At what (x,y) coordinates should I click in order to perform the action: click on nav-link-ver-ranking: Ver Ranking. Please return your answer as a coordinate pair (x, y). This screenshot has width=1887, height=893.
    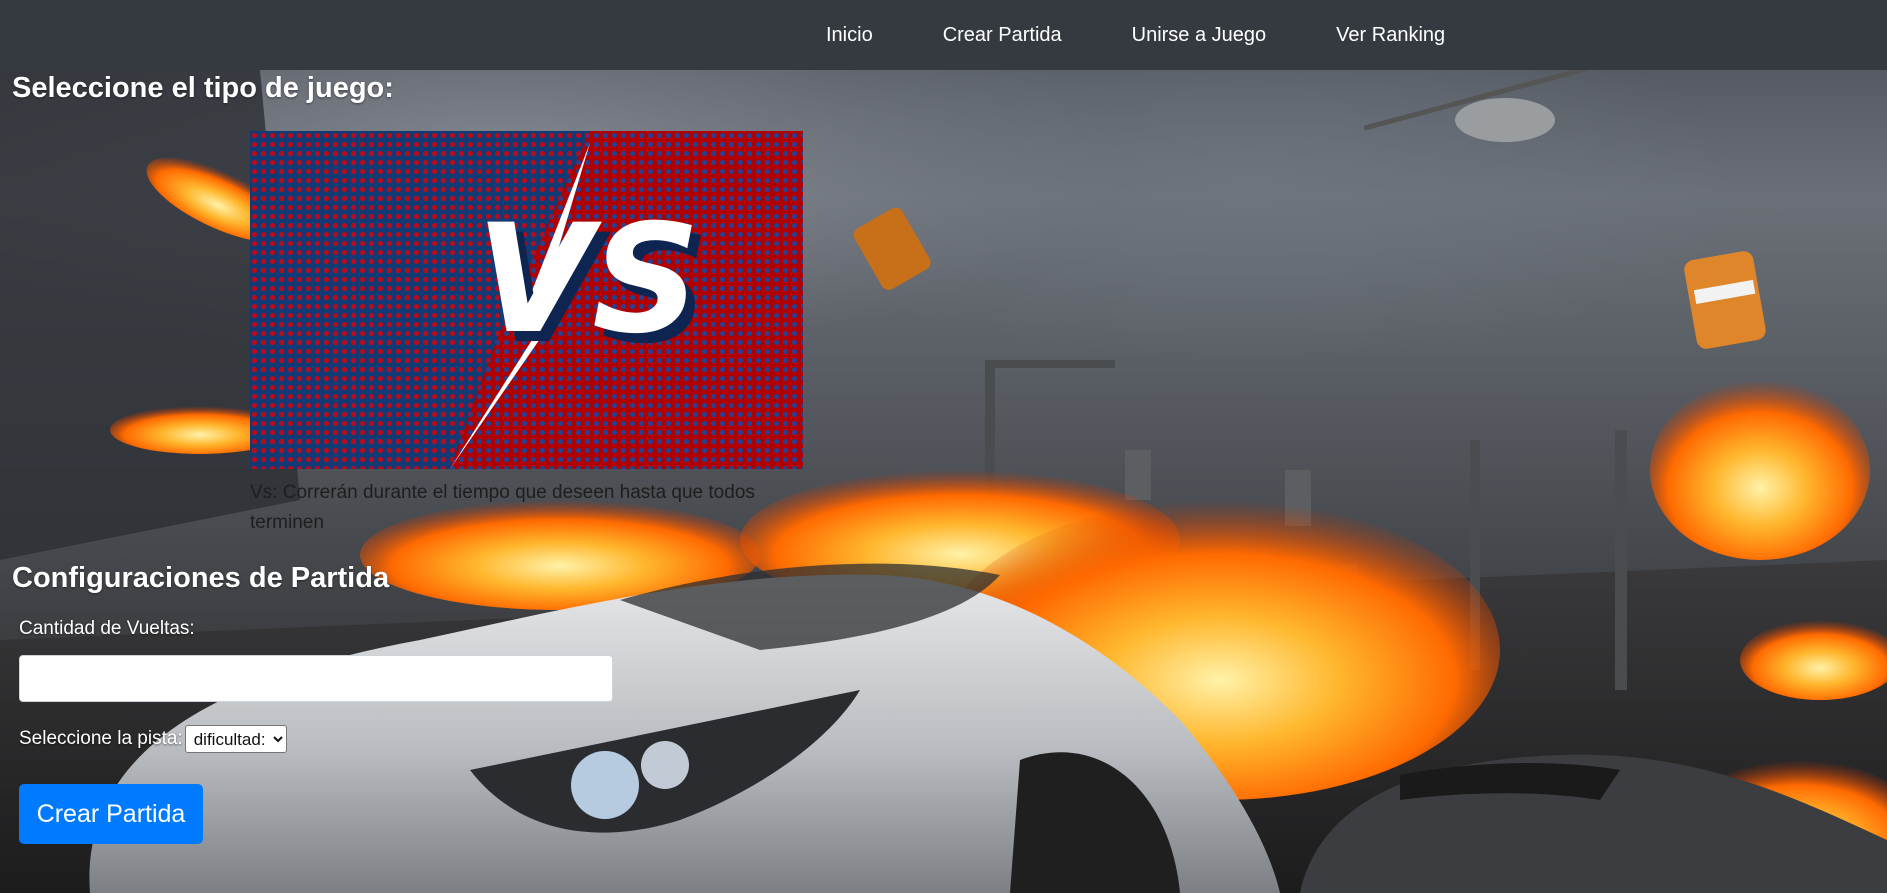
    Looking at the image, I should click on (1390, 35).